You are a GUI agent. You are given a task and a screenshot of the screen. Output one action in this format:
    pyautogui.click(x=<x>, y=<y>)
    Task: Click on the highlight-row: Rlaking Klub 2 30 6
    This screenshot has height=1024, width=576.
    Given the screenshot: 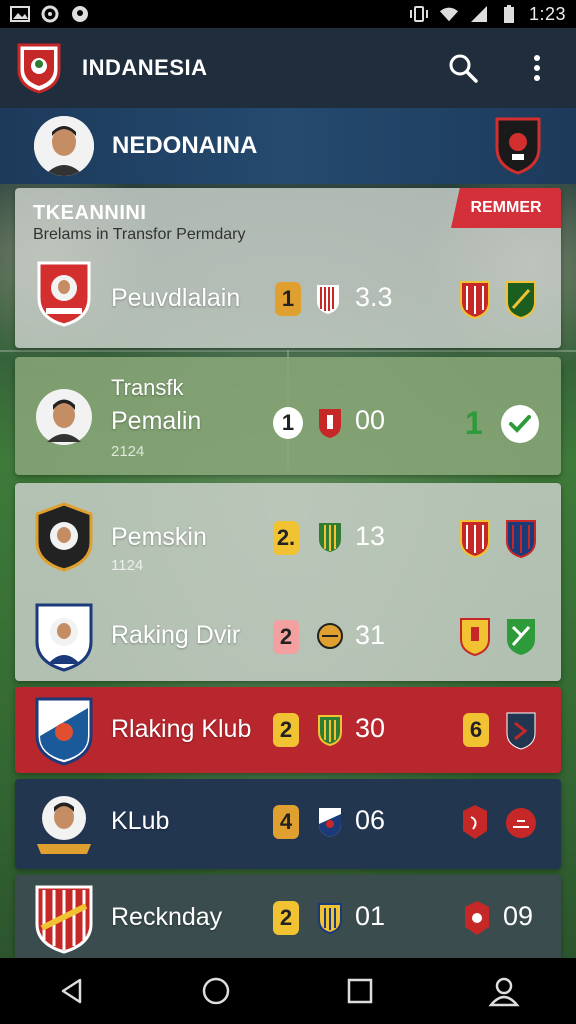 What is the action you would take?
    pyautogui.click(x=288, y=730)
    